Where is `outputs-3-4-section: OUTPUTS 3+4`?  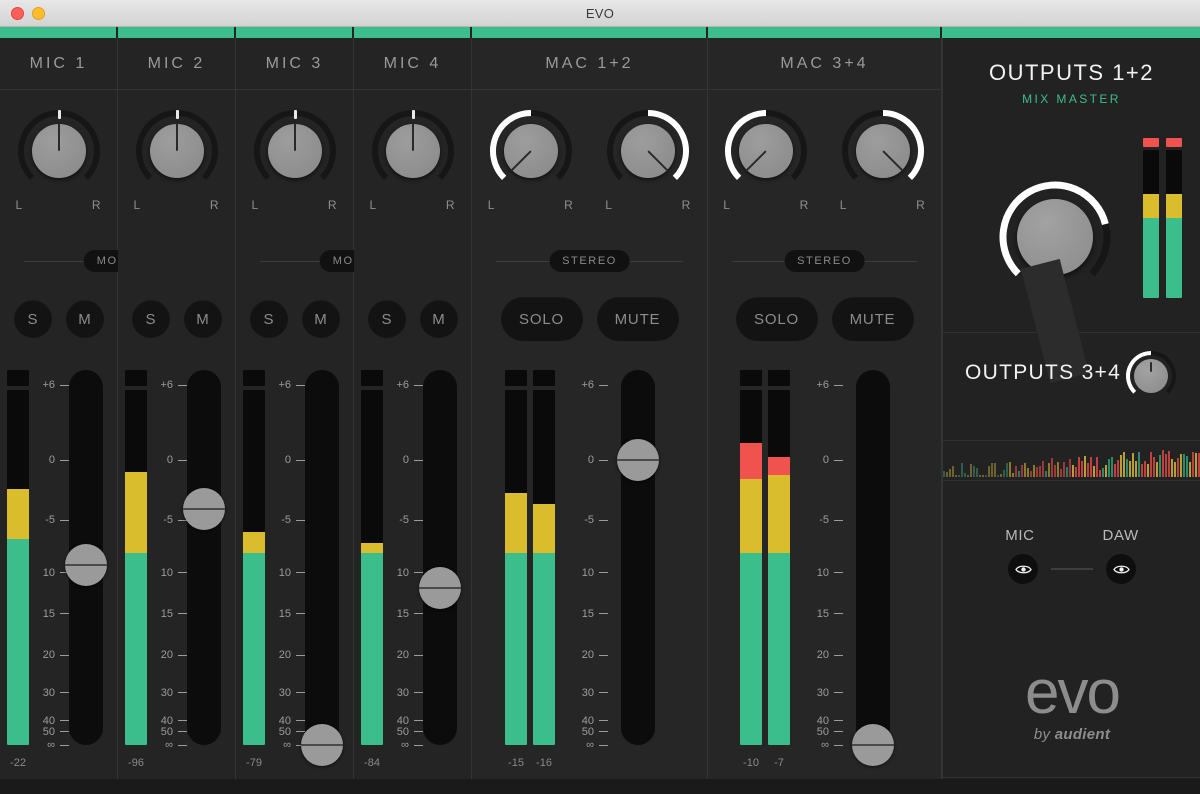 outputs-3-4-section: OUTPUTS 3+4 is located at coordinates (1071, 387).